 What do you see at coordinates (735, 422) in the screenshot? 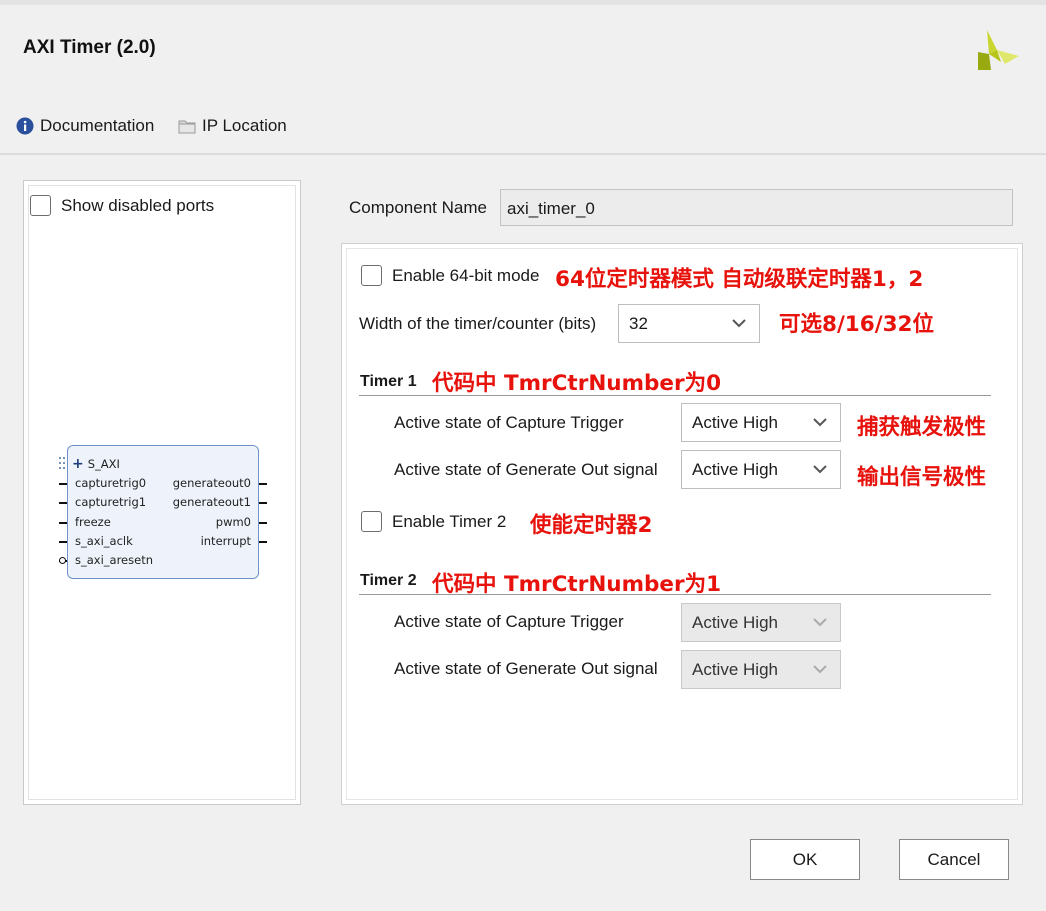
I see `timer1-capture-value: Active High` at bounding box center [735, 422].